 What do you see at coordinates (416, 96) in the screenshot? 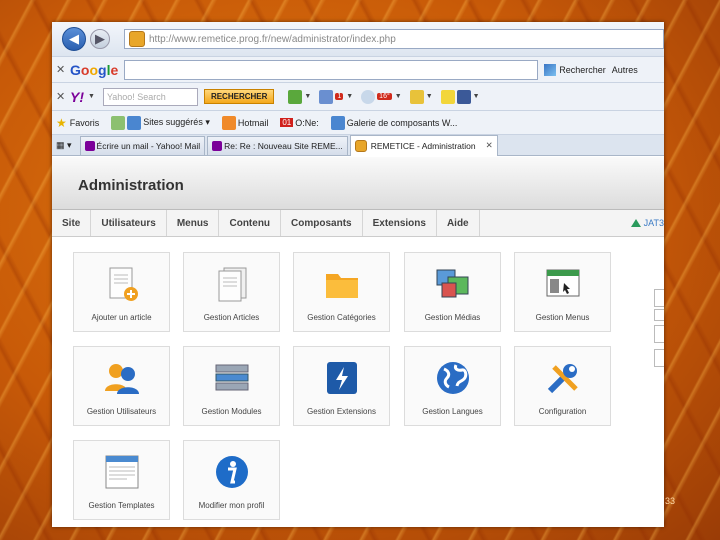
I see `puzzle-icon` at bounding box center [416, 96].